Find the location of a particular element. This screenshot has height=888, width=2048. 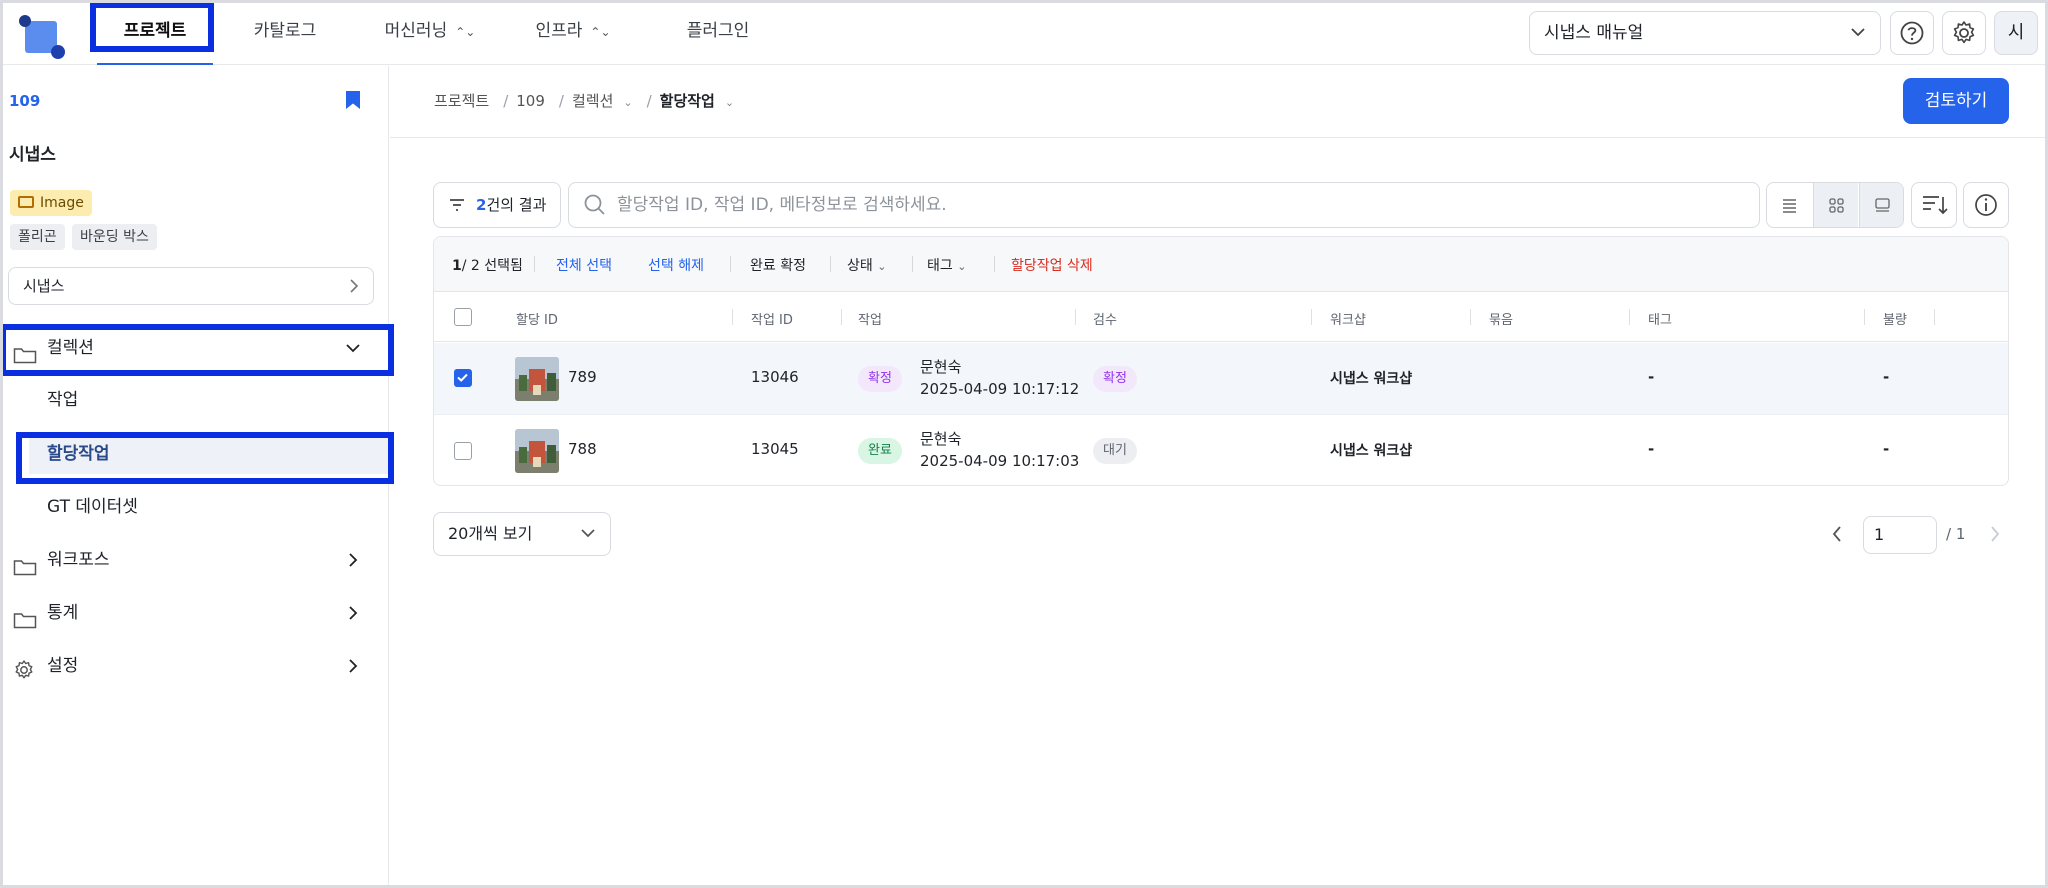

search-icon is located at coordinates (595, 207).